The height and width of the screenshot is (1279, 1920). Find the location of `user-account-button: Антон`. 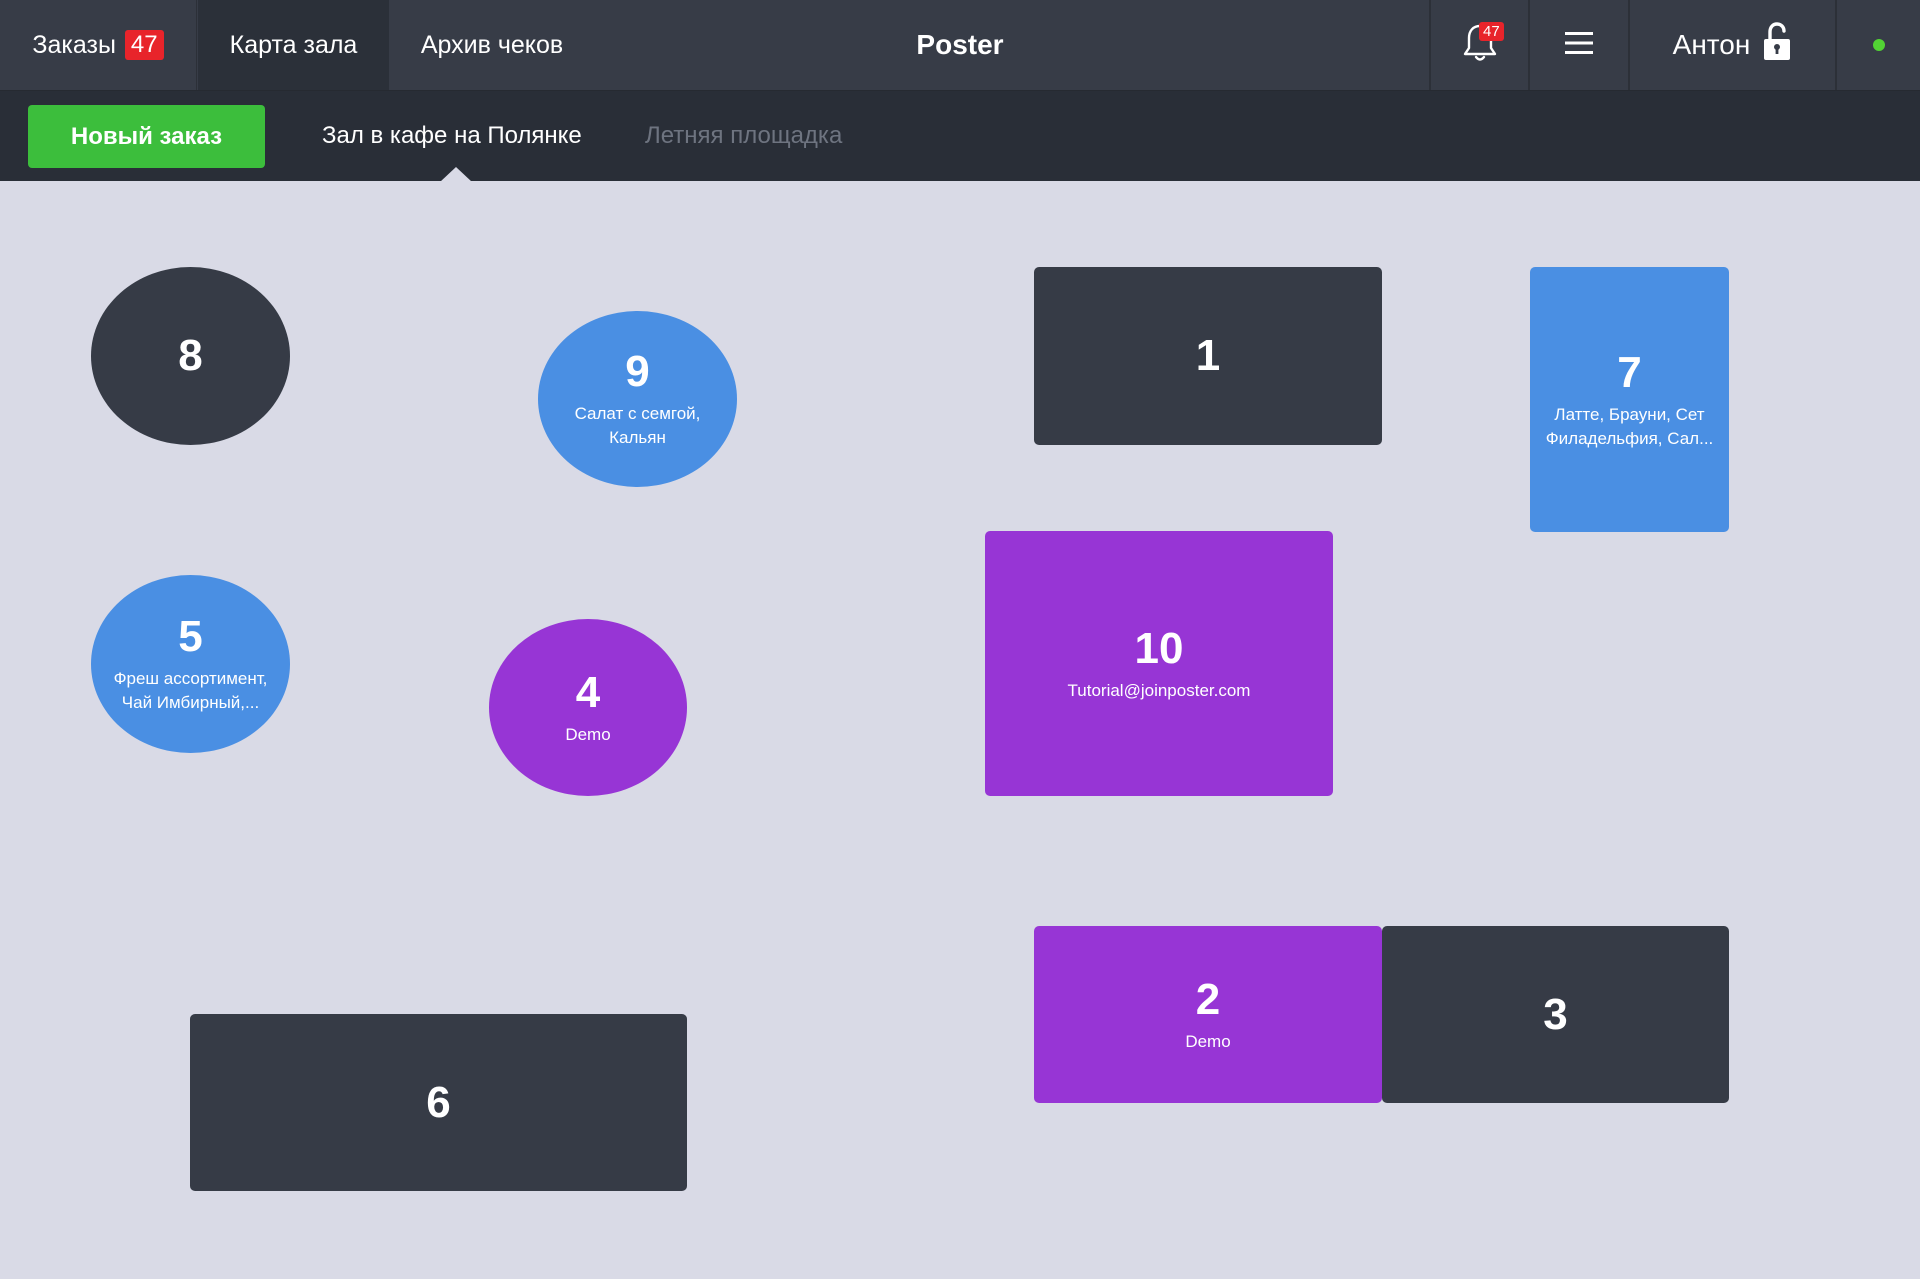

user-account-button: Антон is located at coordinates (1732, 45).